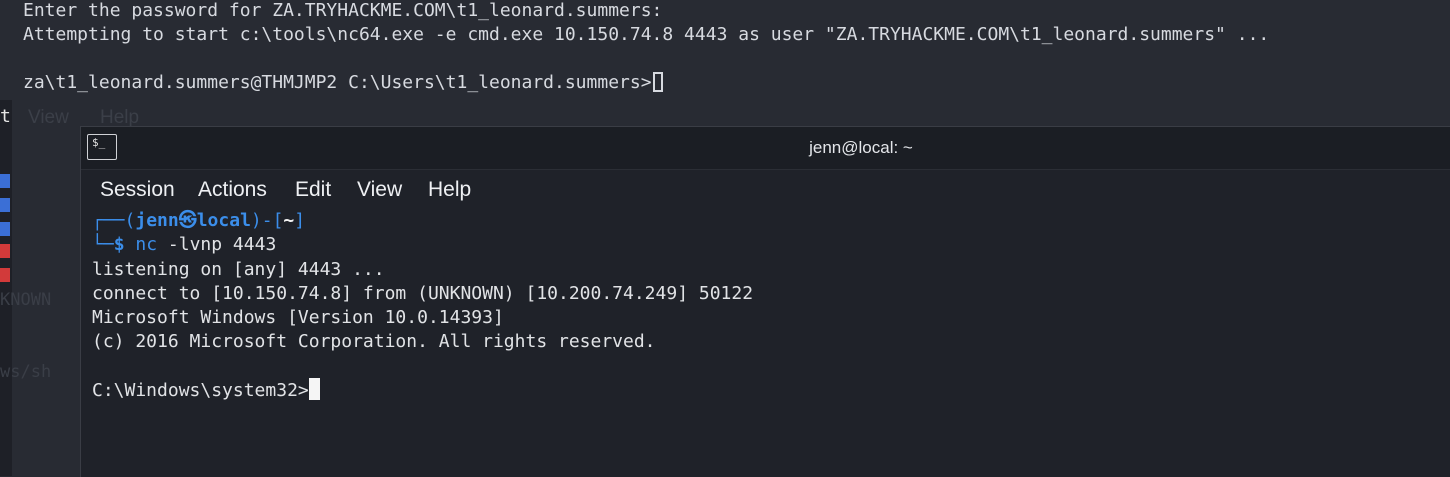 The width and height of the screenshot is (1450, 477). I want to click on menu-bar: Session Actions Edit View Help, so click(765, 190).